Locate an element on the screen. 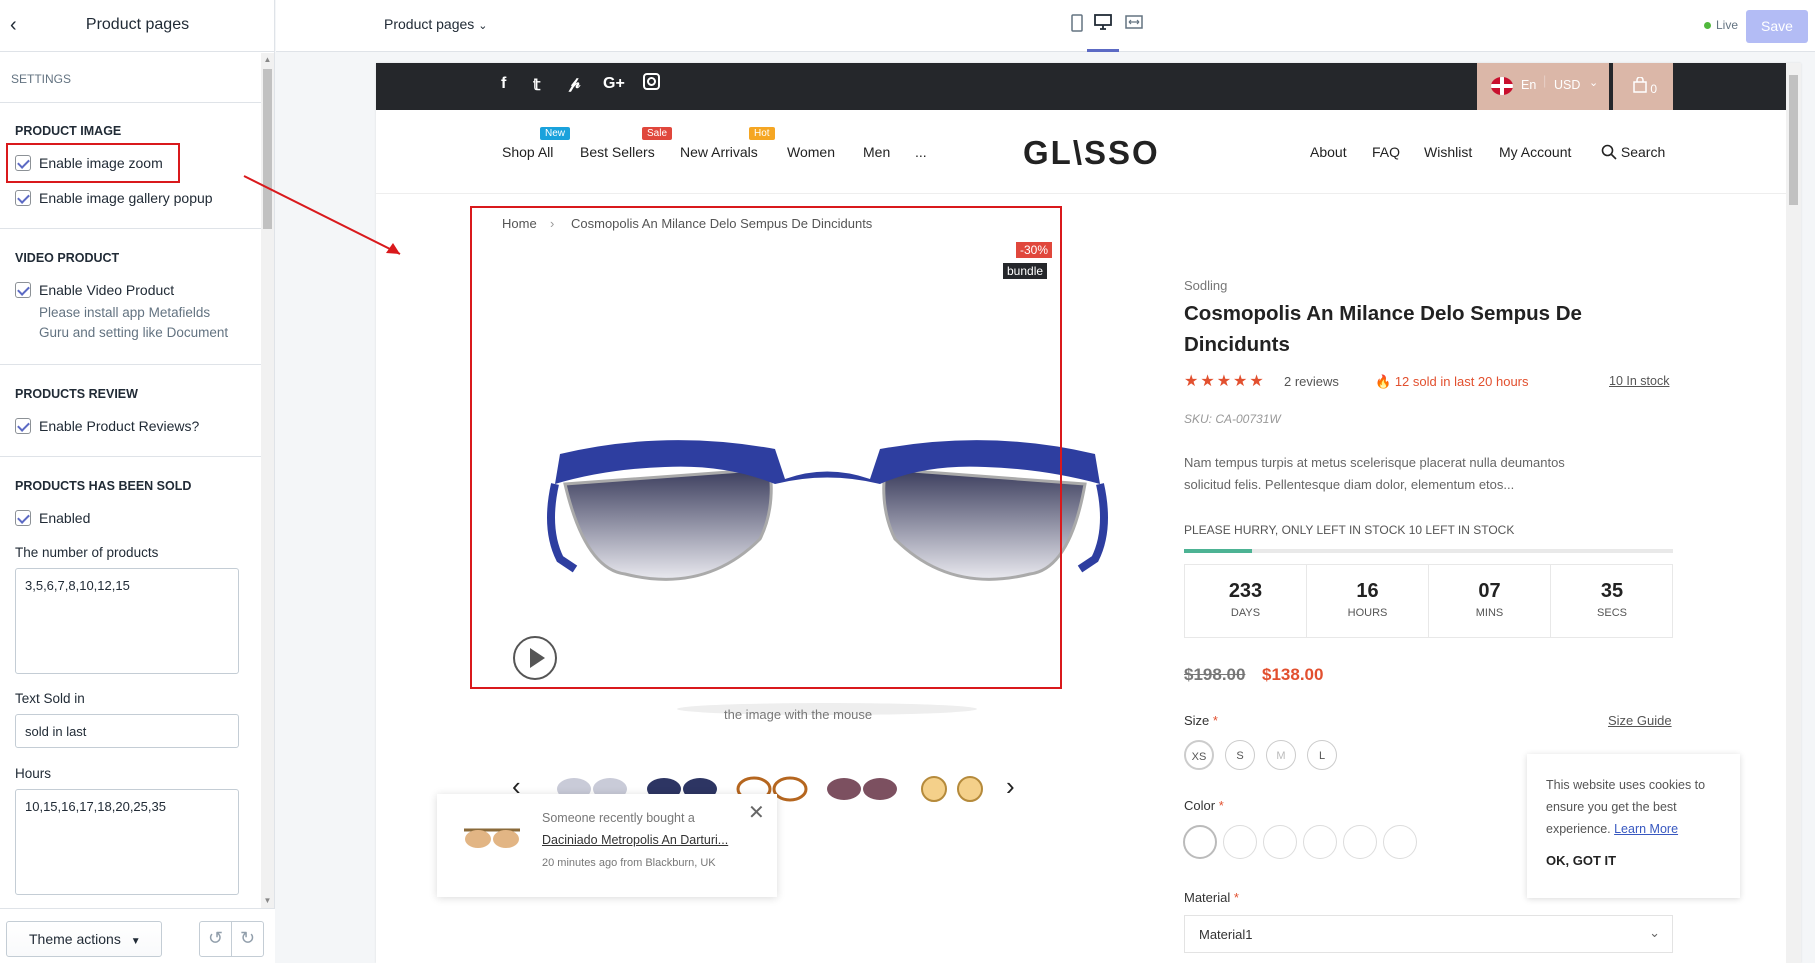 The height and width of the screenshot is (963, 1815). discount-badge: -30% is located at coordinates (1034, 250).